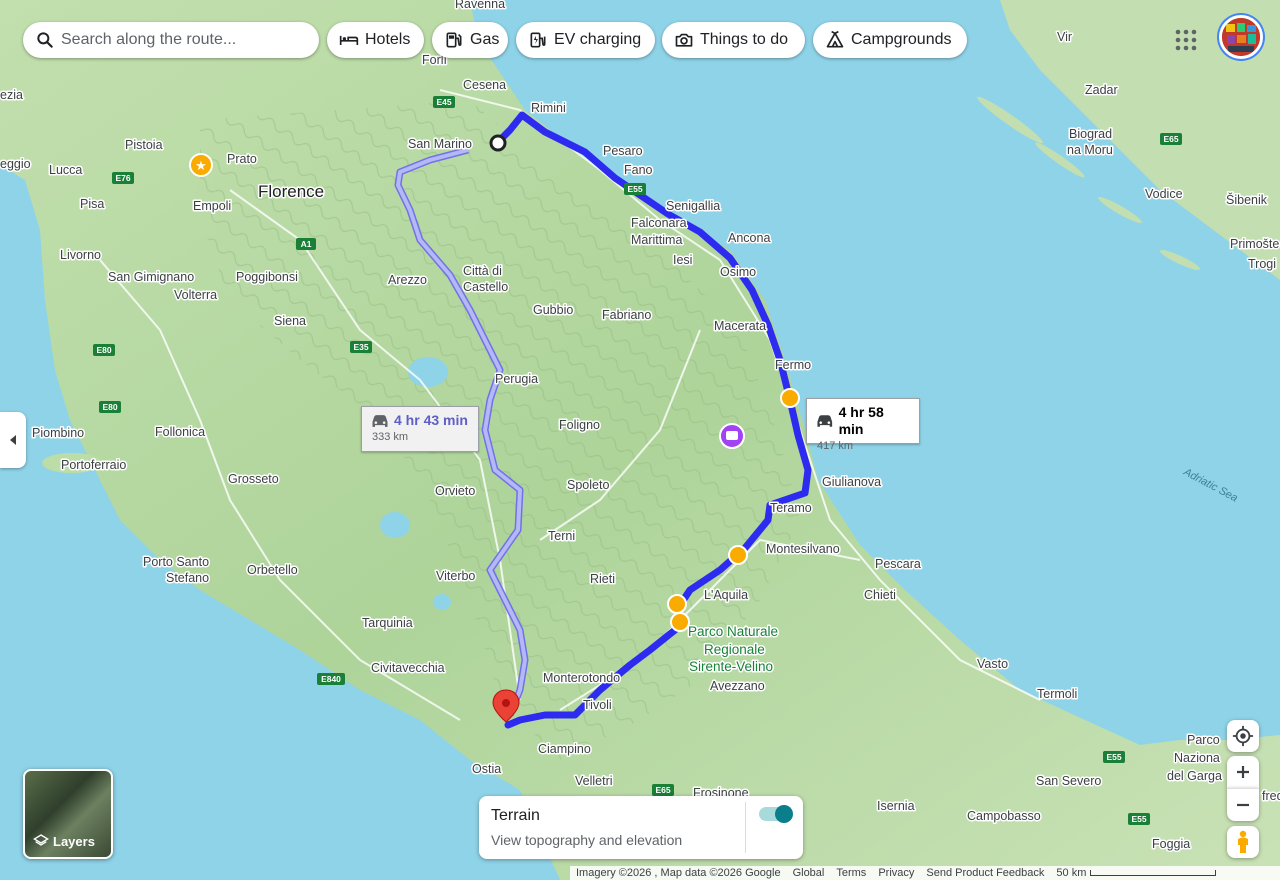 The width and height of the screenshot is (1280, 880). I want to click on svg-text: Gubbio, so click(553, 310).